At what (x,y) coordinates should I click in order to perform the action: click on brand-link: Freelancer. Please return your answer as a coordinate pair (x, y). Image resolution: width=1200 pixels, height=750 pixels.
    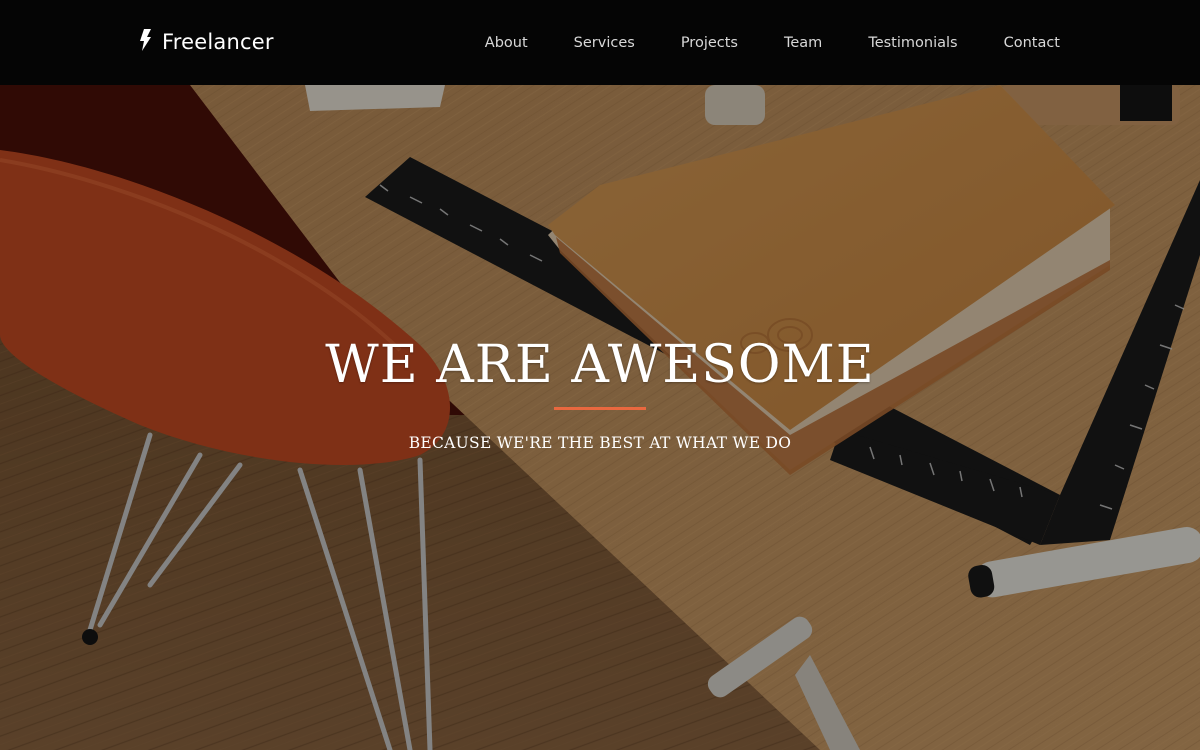
    Looking at the image, I should click on (207, 42).